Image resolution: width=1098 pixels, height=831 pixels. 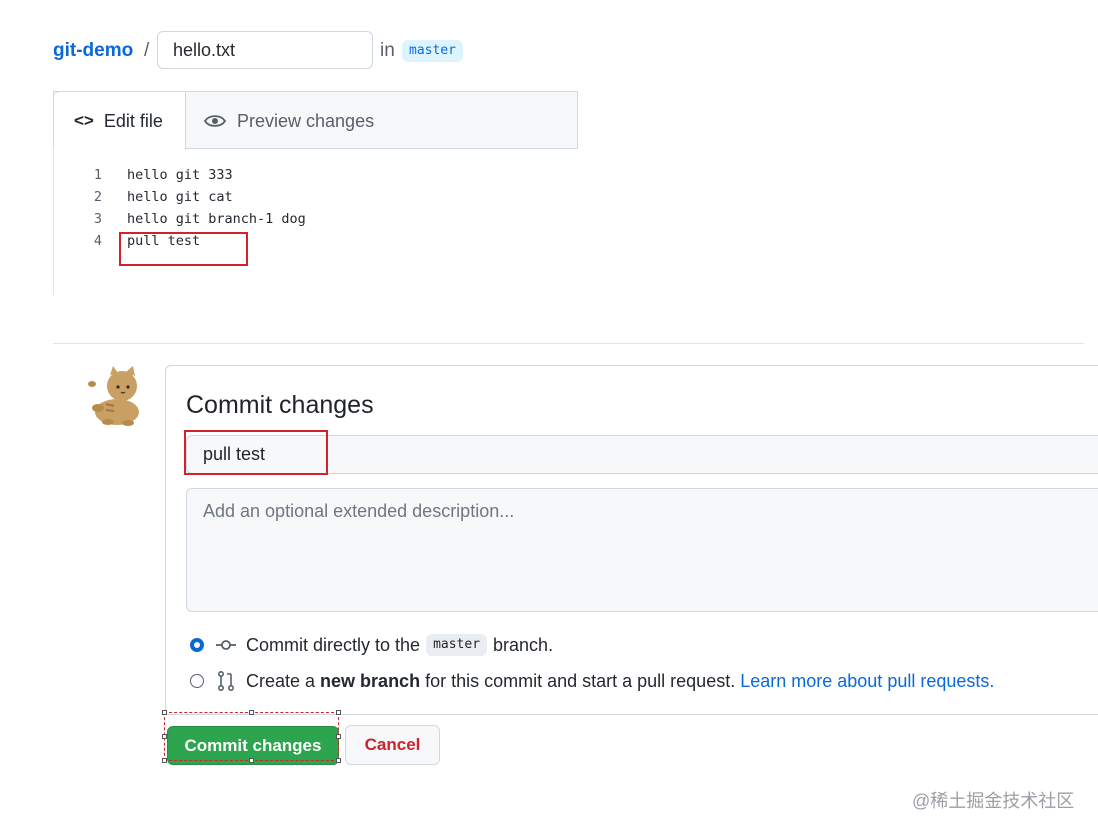 What do you see at coordinates (215, 121) in the screenshot?
I see `eye-icon` at bounding box center [215, 121].